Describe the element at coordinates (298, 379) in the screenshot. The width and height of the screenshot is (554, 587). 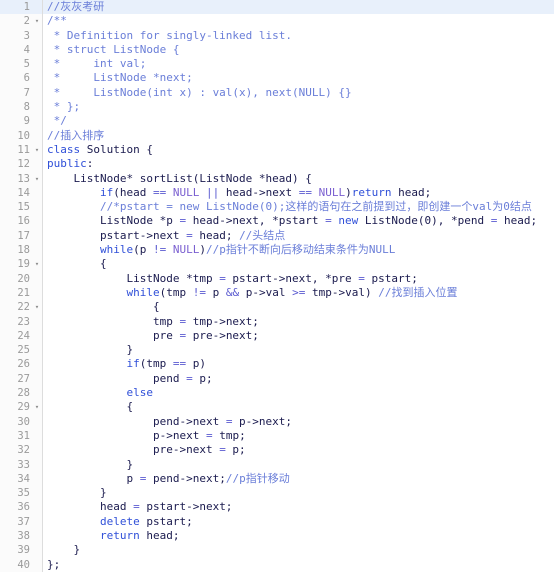
I see `code-text: pend = p;` at that location.